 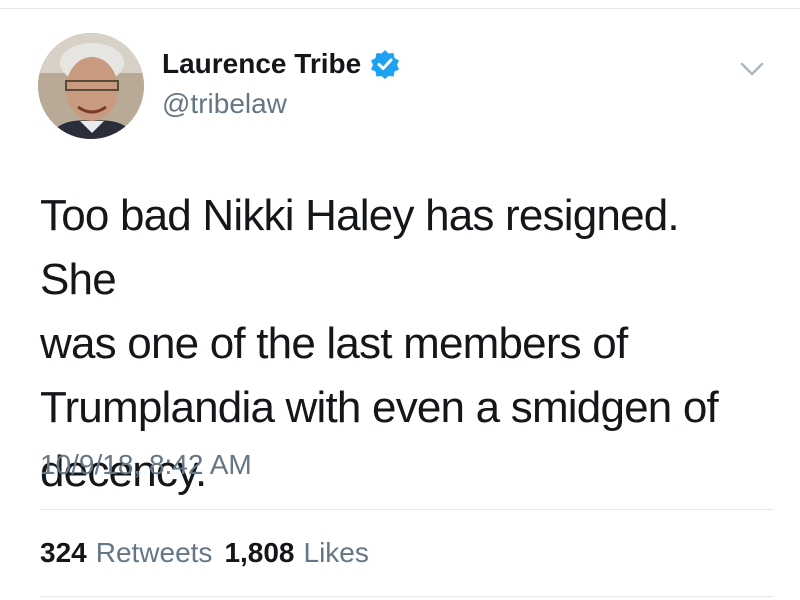 What do you see at coordinates (224, 104) in the screenshot?
I see `author-handle: @tribelaw` at bounding box center [224, 104].